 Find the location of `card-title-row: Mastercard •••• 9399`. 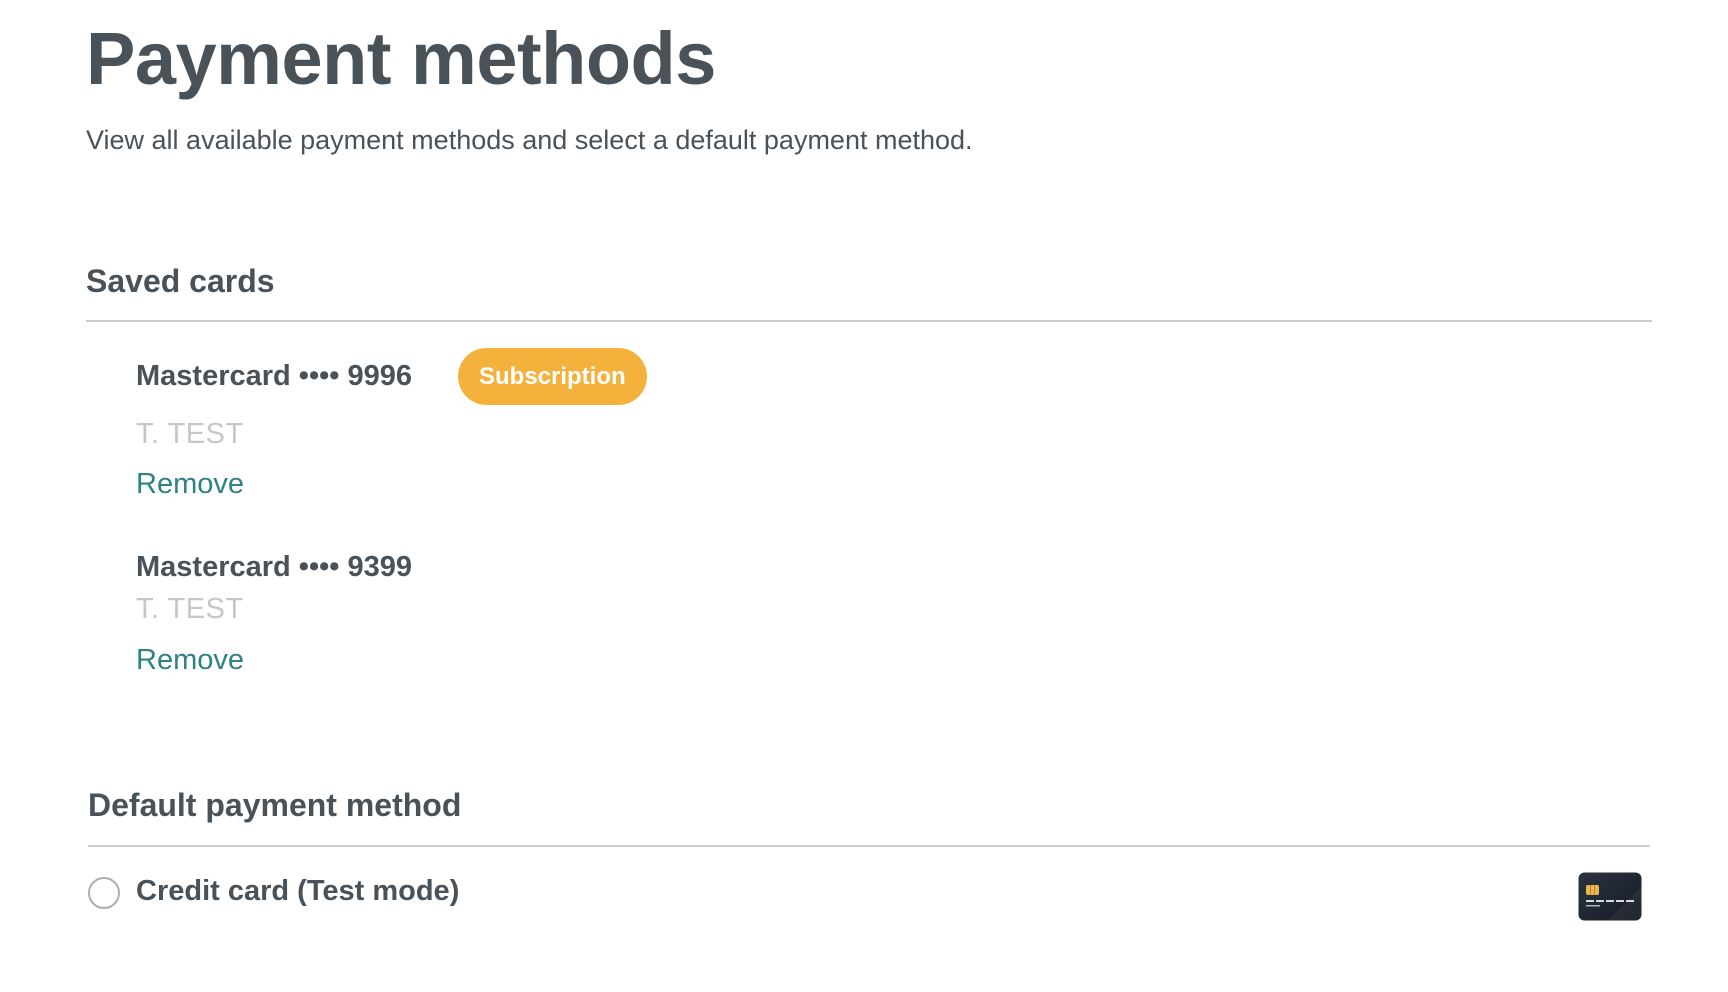

card-title-row: Mastercard •••• 9399 is located at coordinates (274, 567).